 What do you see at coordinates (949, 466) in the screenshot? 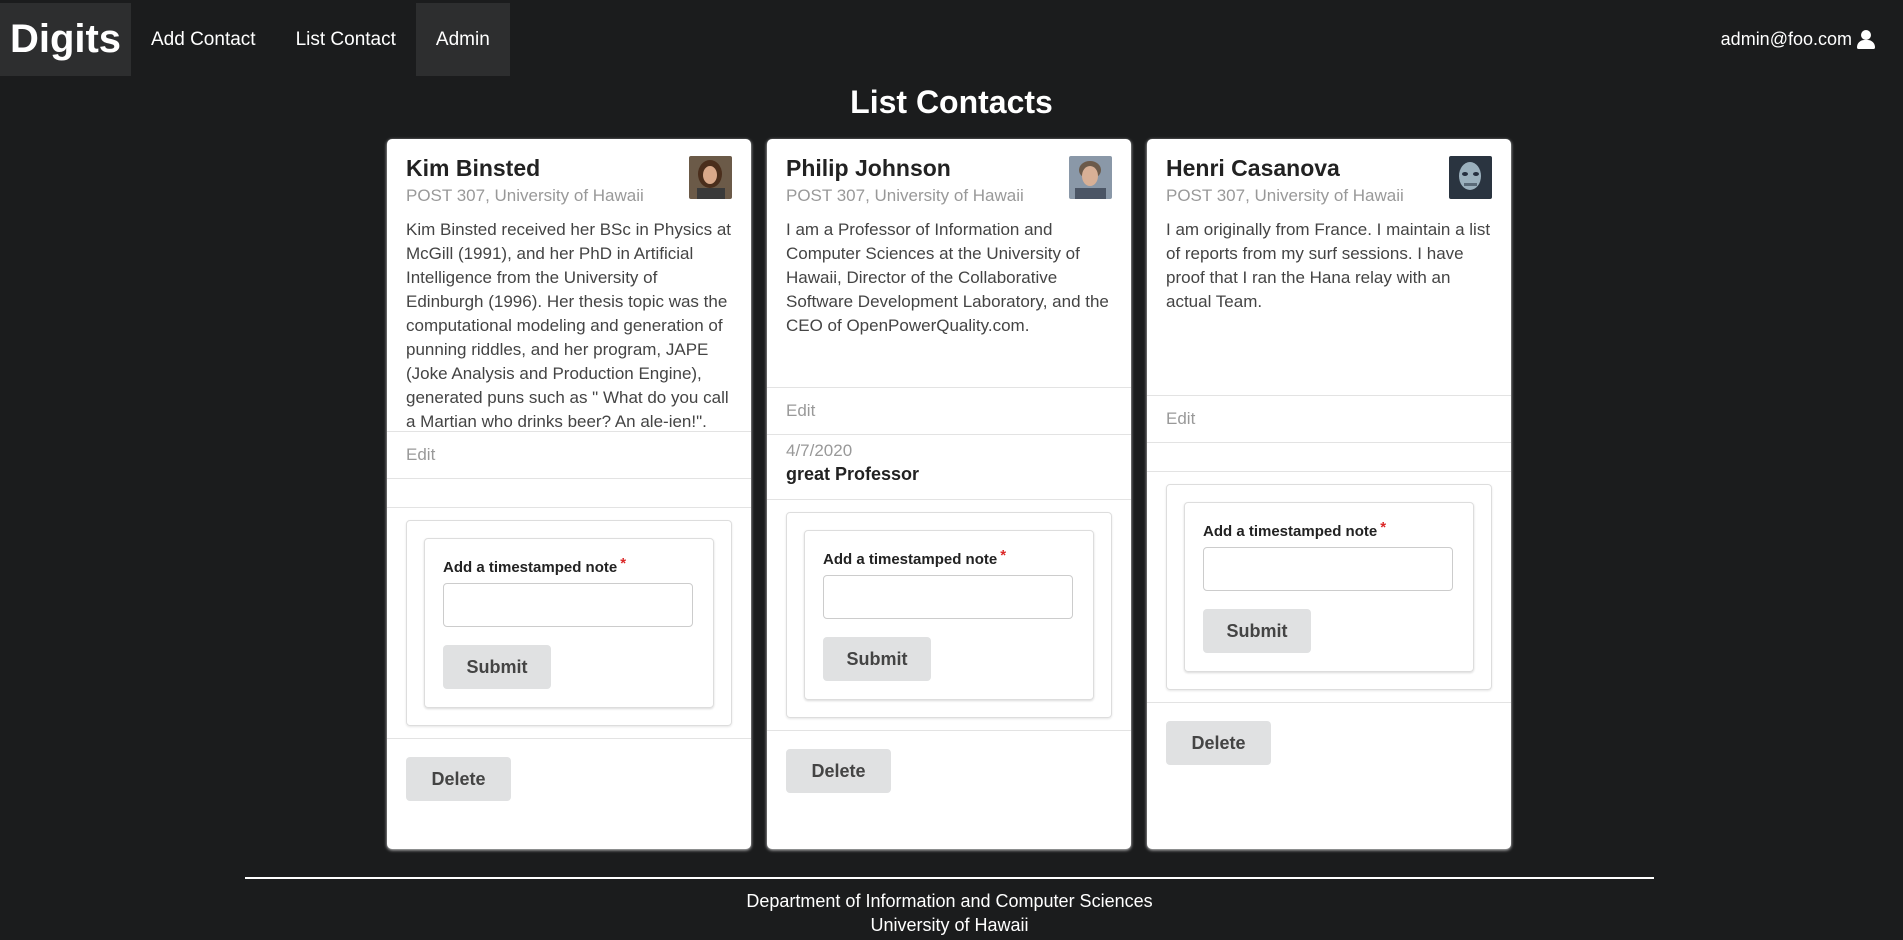
I see `notes-list: 4/7/2020 great Professor` at bounding box center [949, 466].